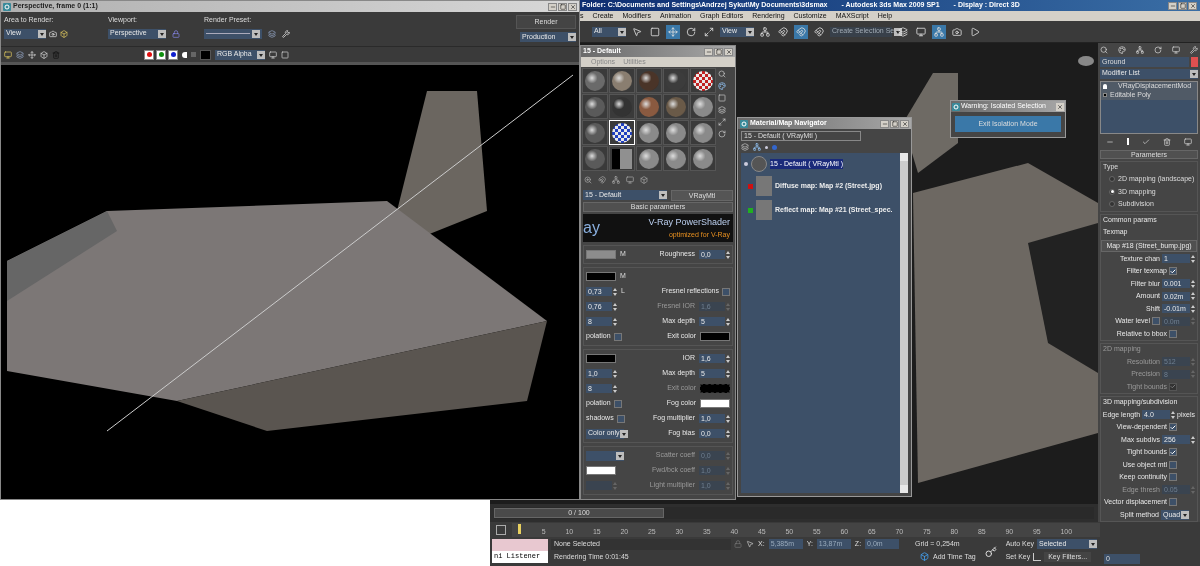 This screenshot has height=566, width=1200. What do you see at coordinates (722, 122) in the screenshot?
I see `maximize-icon` at bounding box center [722, 122].